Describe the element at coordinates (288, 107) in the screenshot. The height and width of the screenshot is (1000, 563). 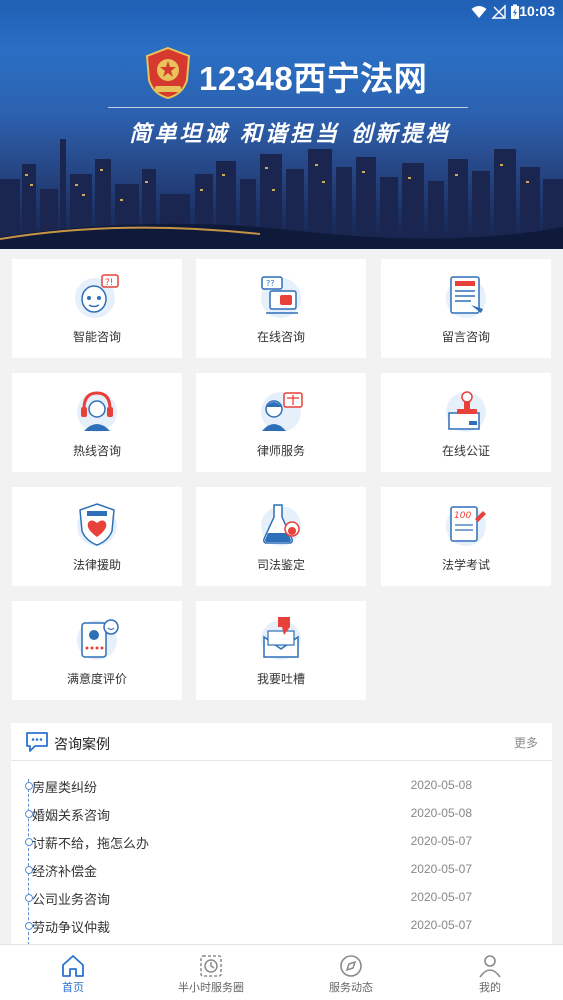
I see `title-divider` at that location.